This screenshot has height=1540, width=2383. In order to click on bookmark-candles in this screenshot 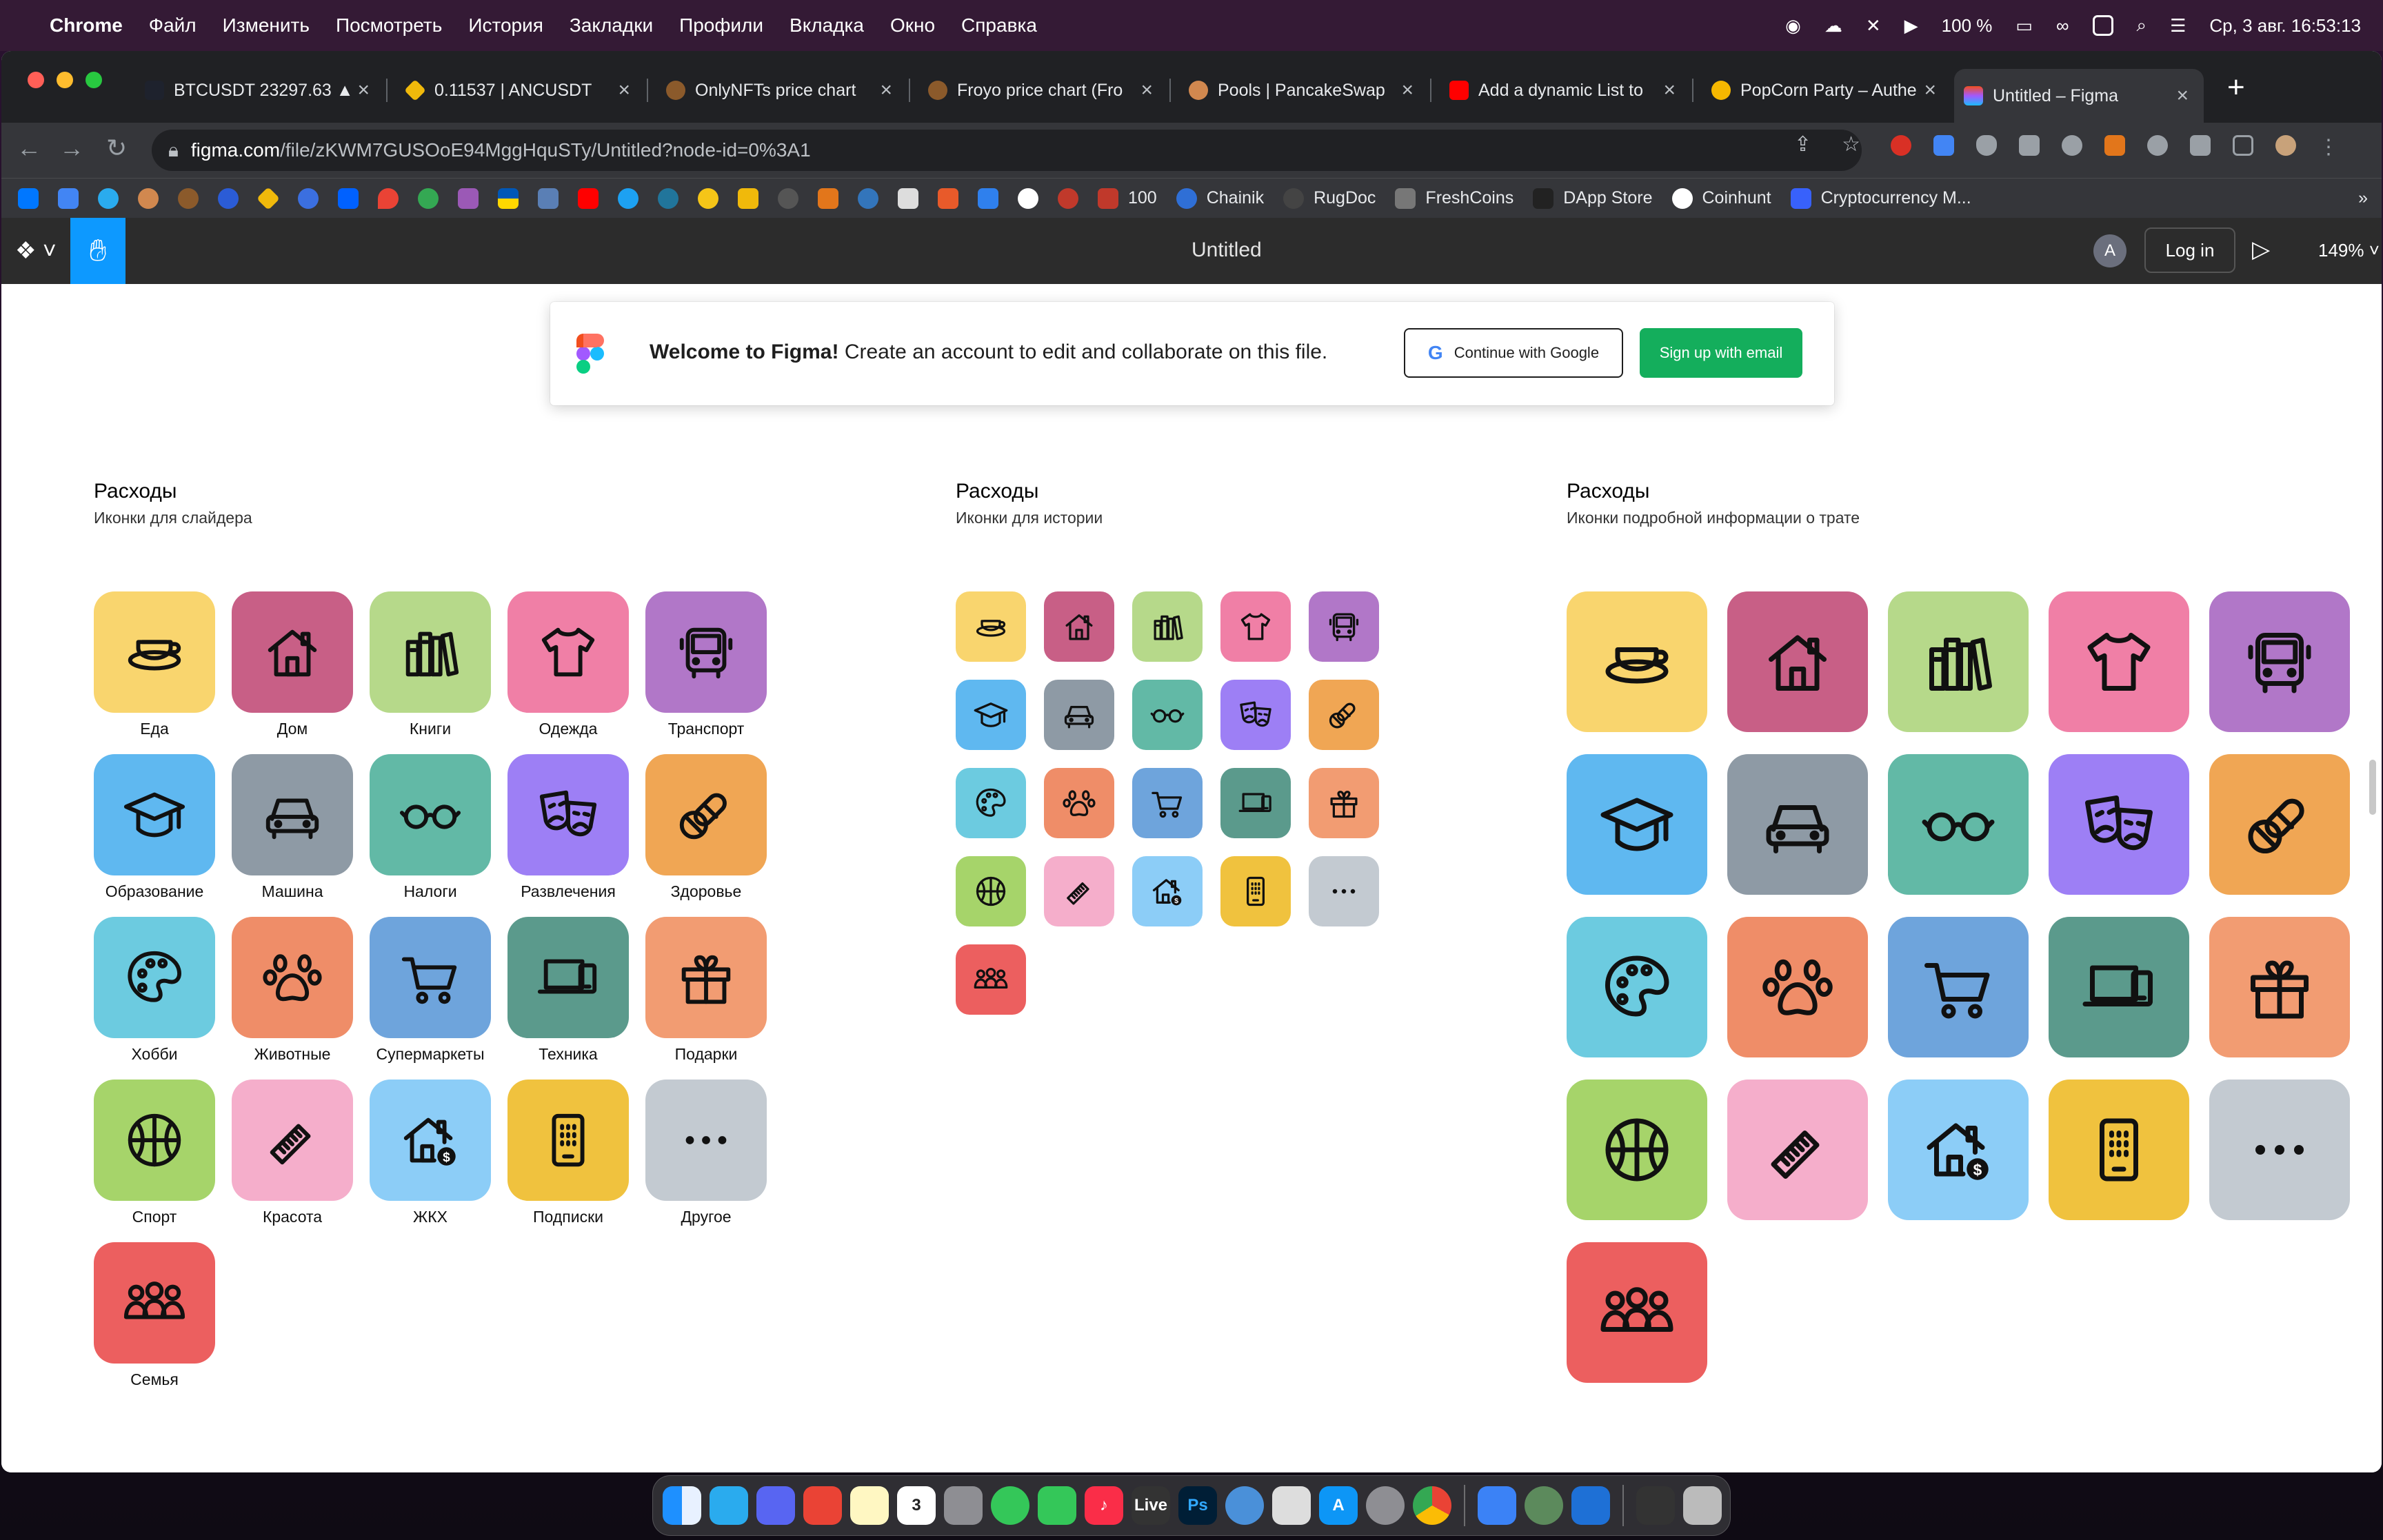, I will do `click(748, 199)`.